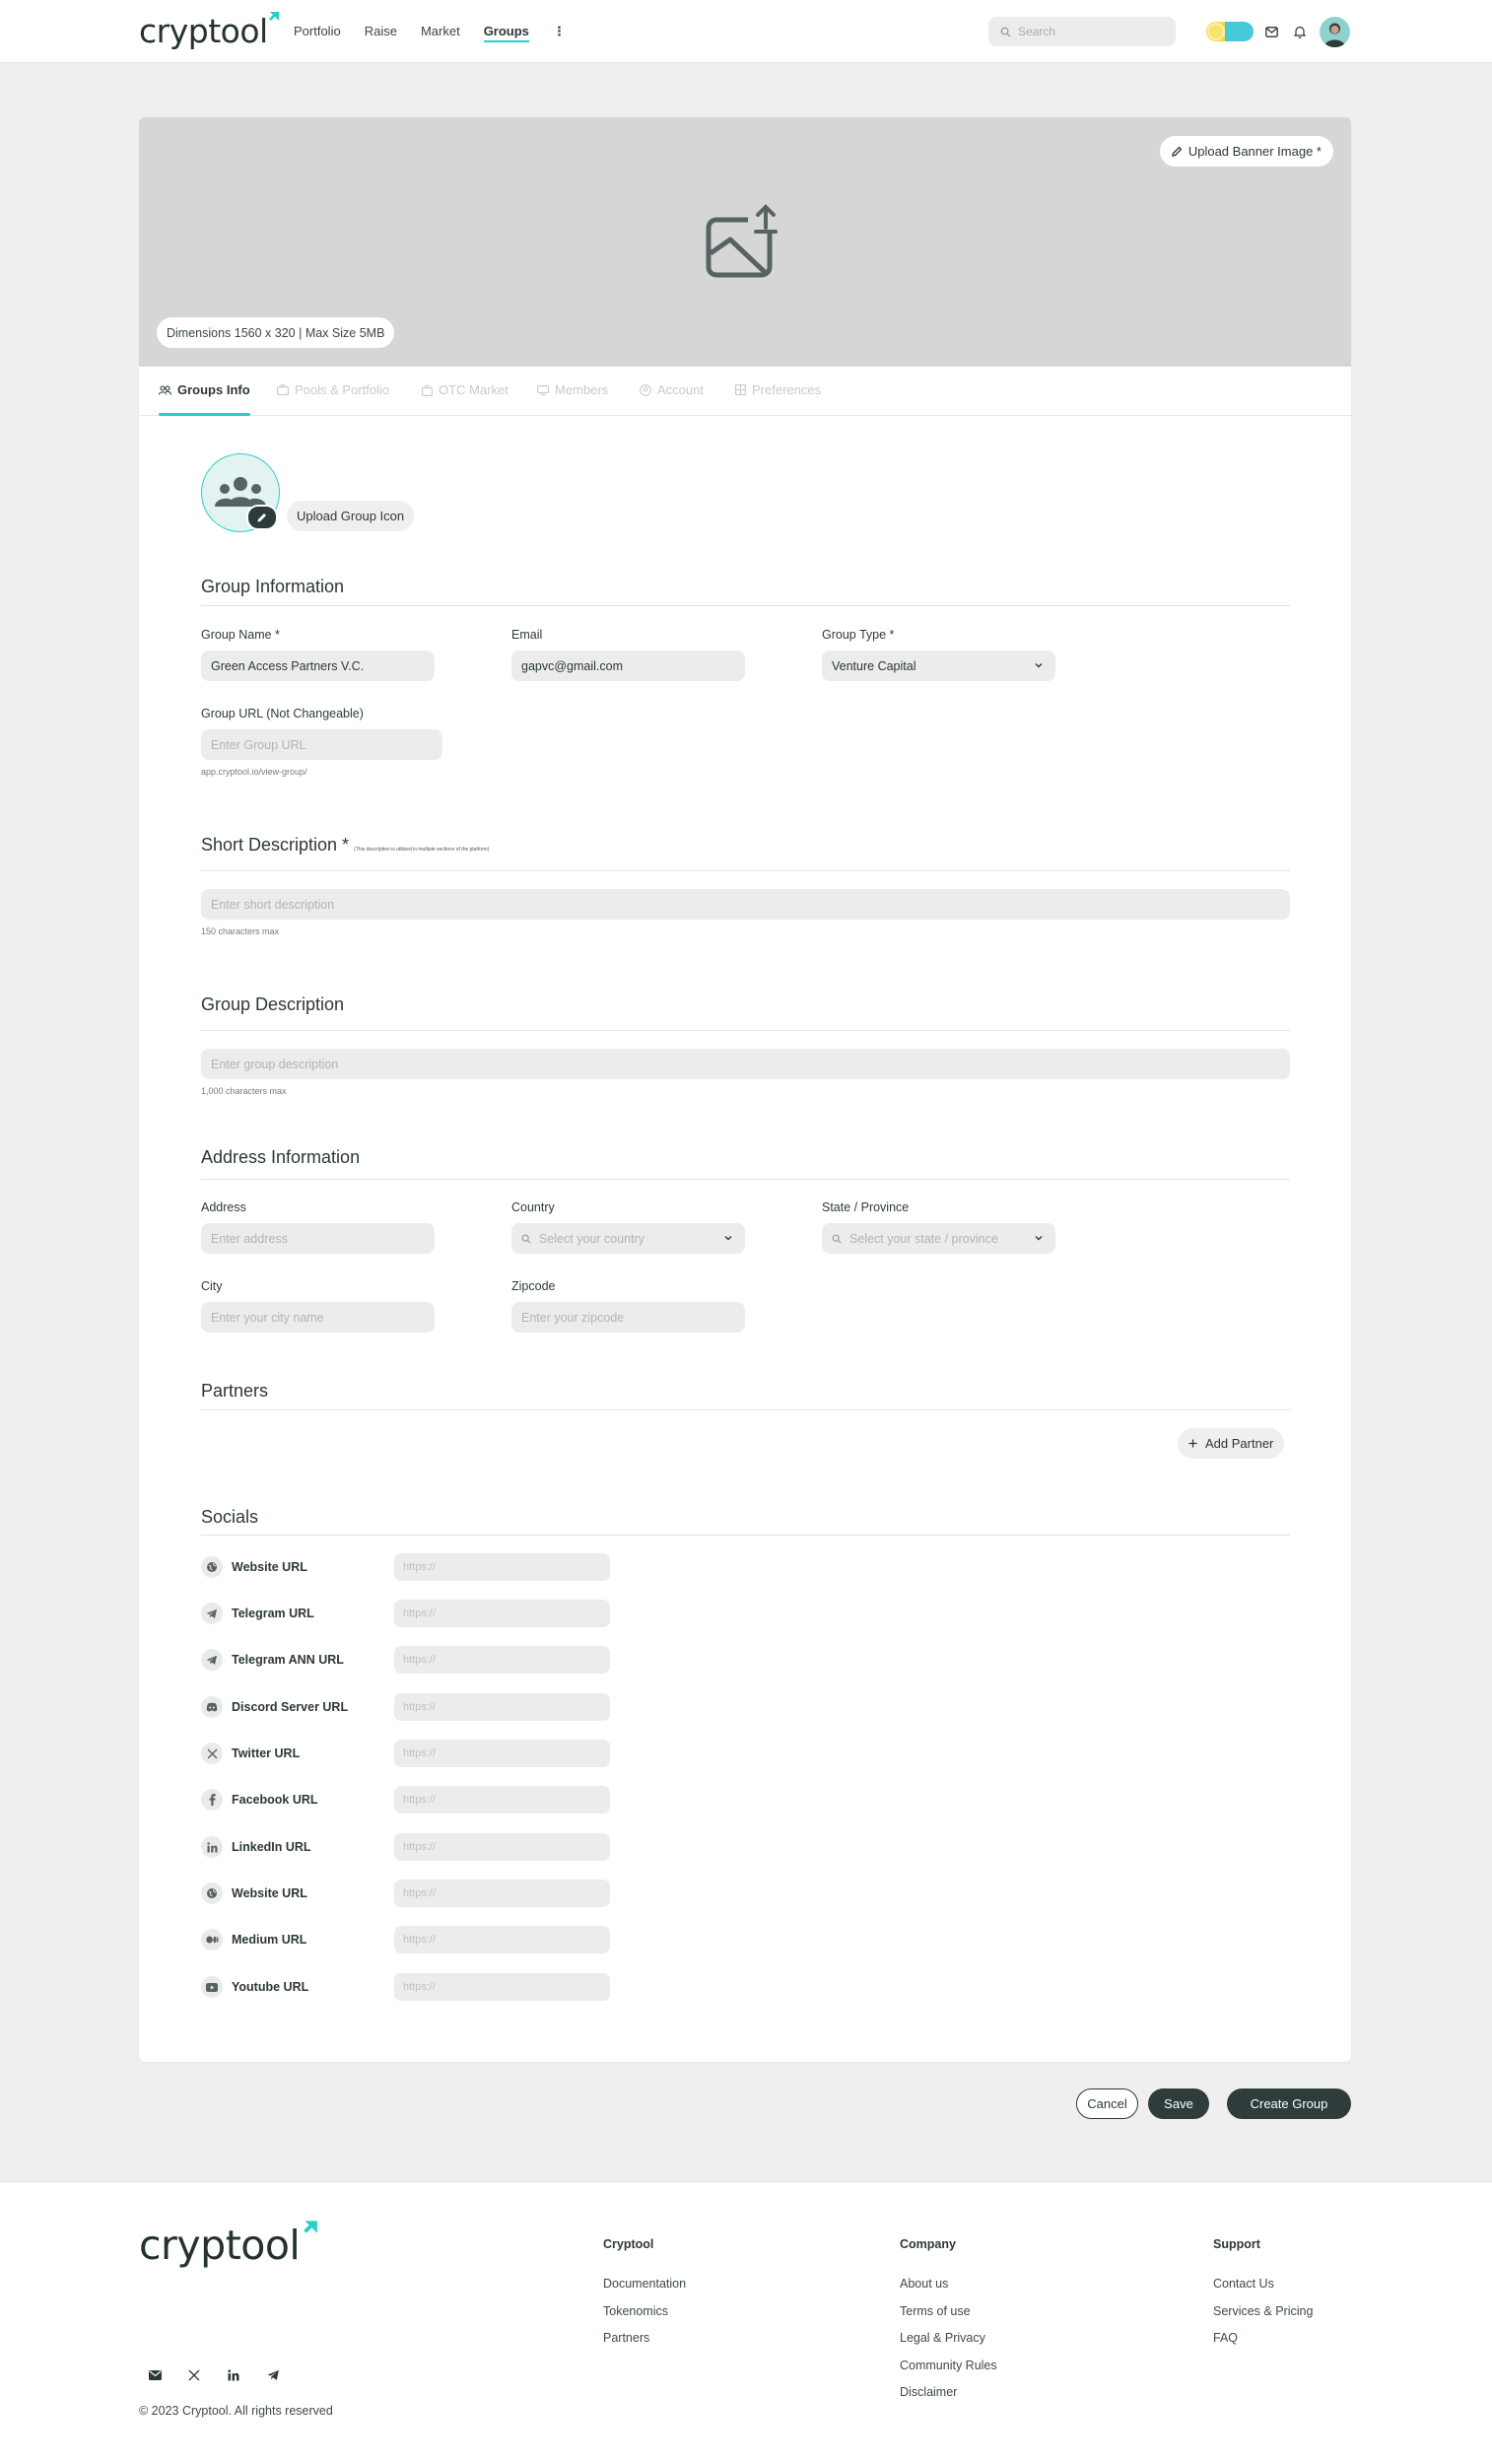  What do you see at coordinates (440, 33) in the screenshot?
I see `nav-market: Market` at bounding box center [440, 33].